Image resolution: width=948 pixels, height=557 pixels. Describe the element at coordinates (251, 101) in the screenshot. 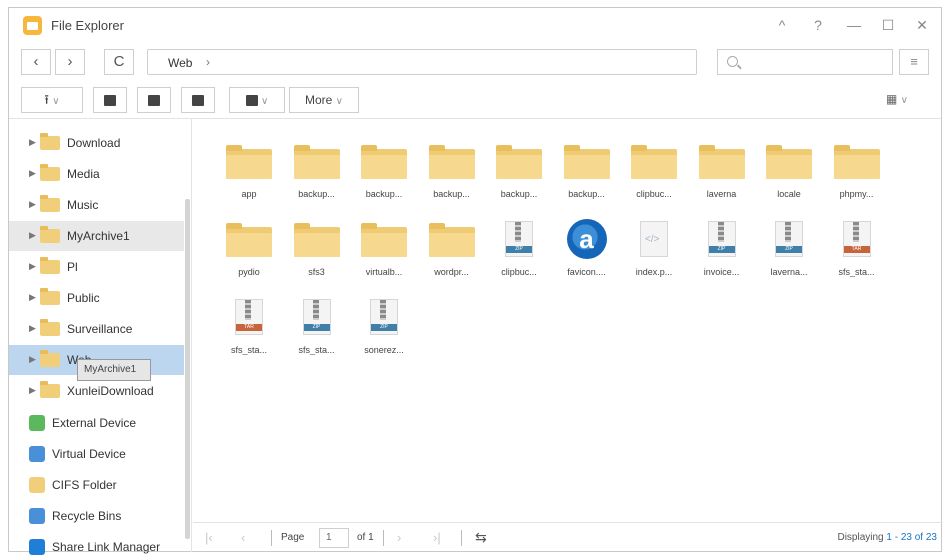

I see `share-icon` at that location.